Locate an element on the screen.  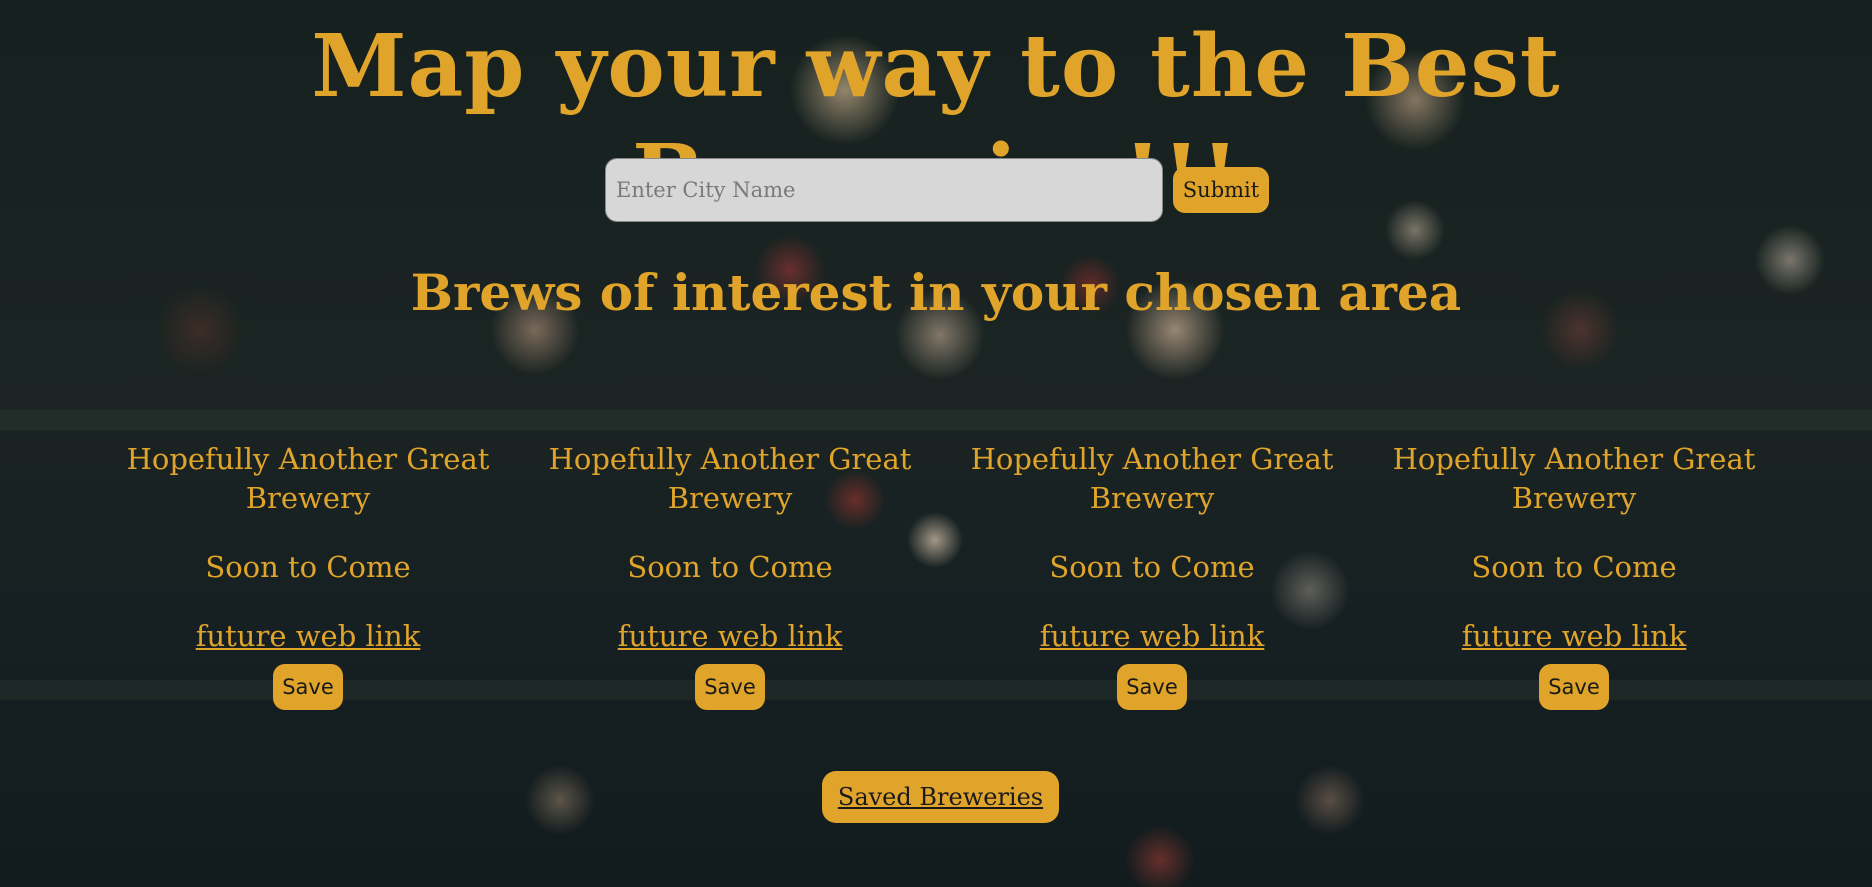
city-search-input is located at coordinates (884, 190).